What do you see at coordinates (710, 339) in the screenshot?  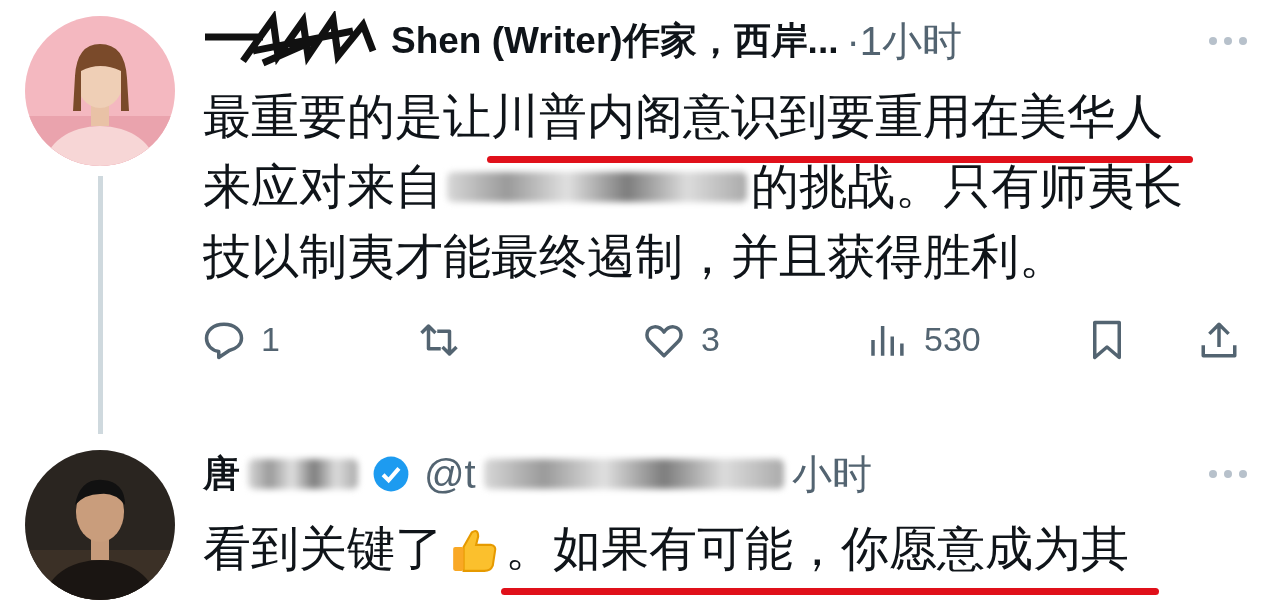 I see `action-count: 3` at bounding box center [710, 339].